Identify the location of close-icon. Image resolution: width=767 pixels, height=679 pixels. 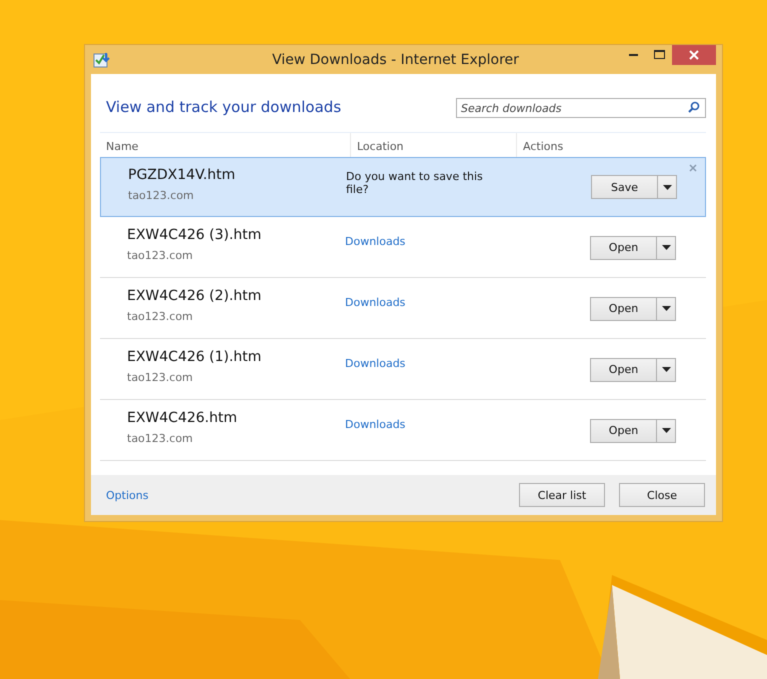
(694, 55).